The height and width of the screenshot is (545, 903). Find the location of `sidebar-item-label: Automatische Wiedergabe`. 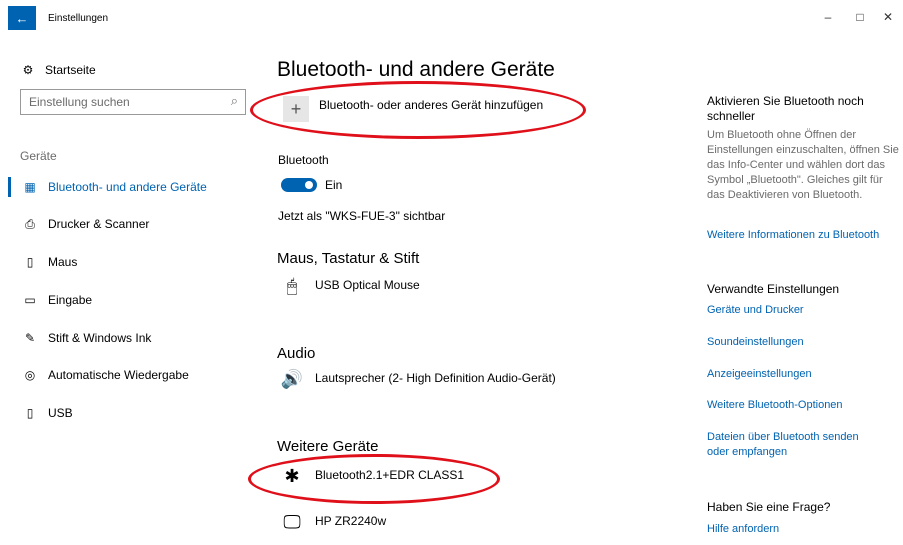

sidebar-item-label: Automatische Wiedergabe is located at coordinates (118, 375).